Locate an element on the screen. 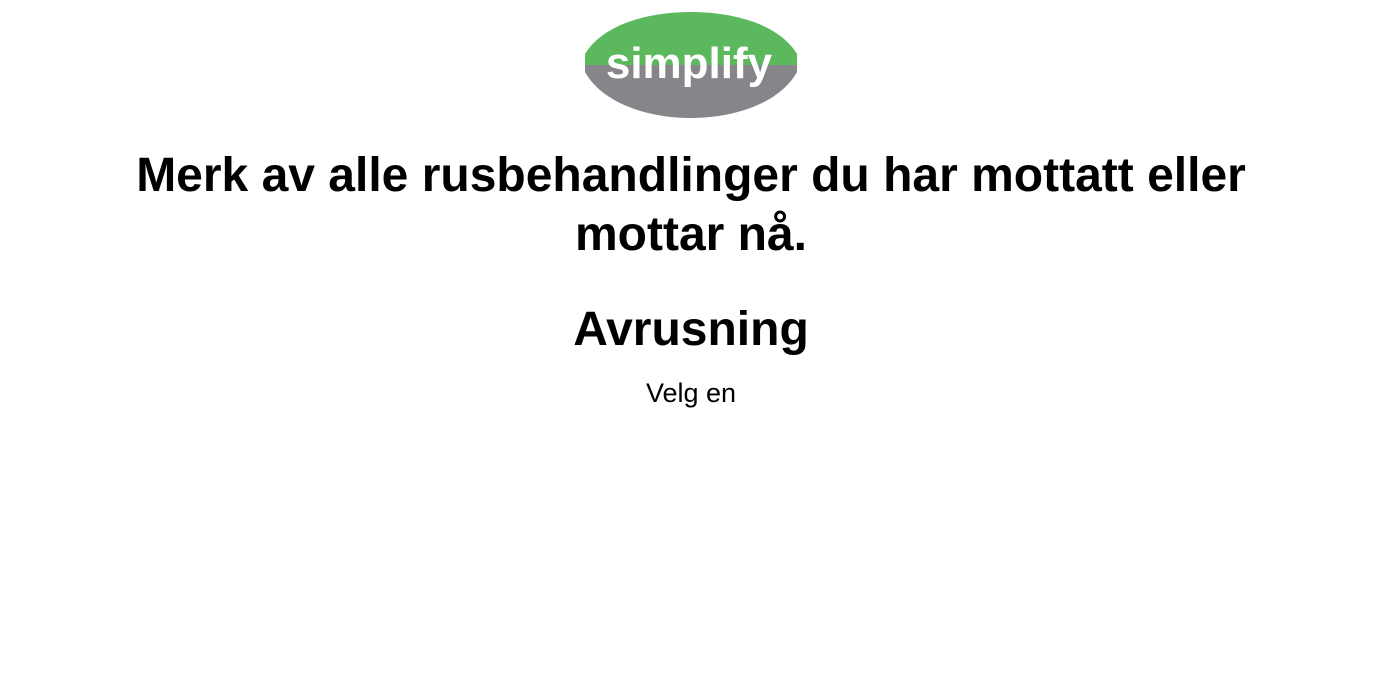 Image resolution: width=1382 pixels, height=683 pixels. logo-text: simplify is located at coordinates (689, 63).